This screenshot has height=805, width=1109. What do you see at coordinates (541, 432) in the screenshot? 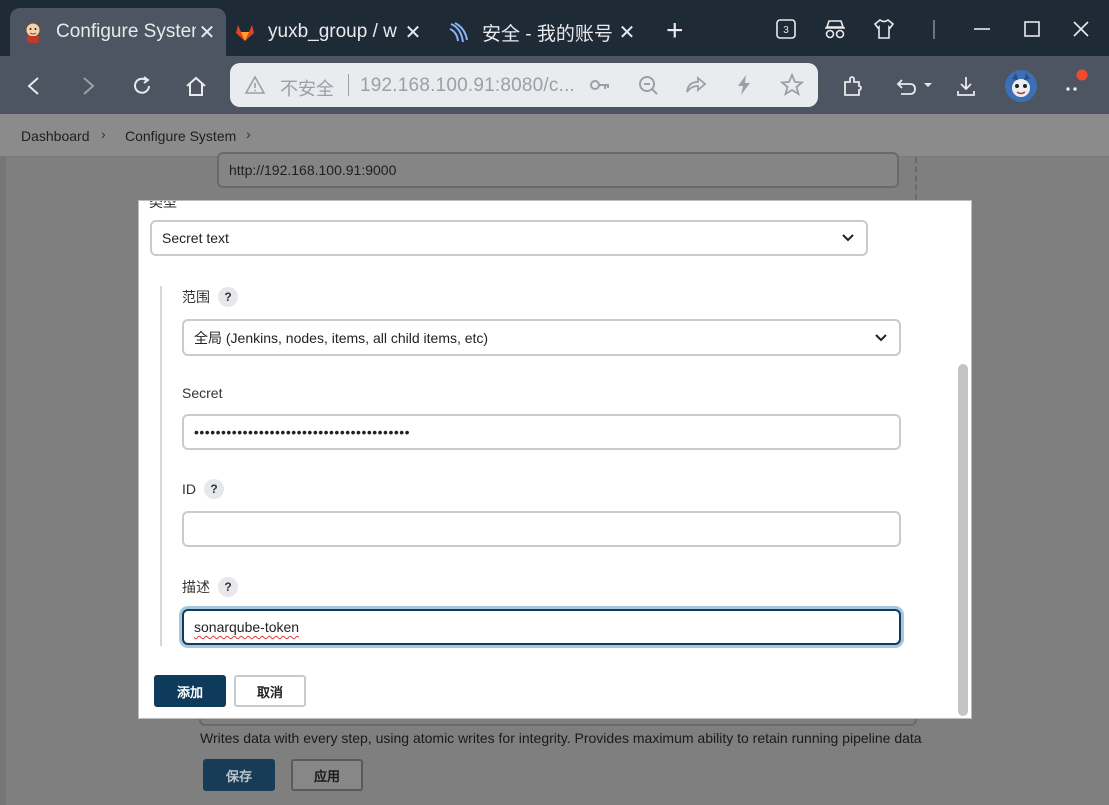
I see `secret-field: ••••••••••••••••••••••••••••••••••••••••` at bounding box center [541, 432].